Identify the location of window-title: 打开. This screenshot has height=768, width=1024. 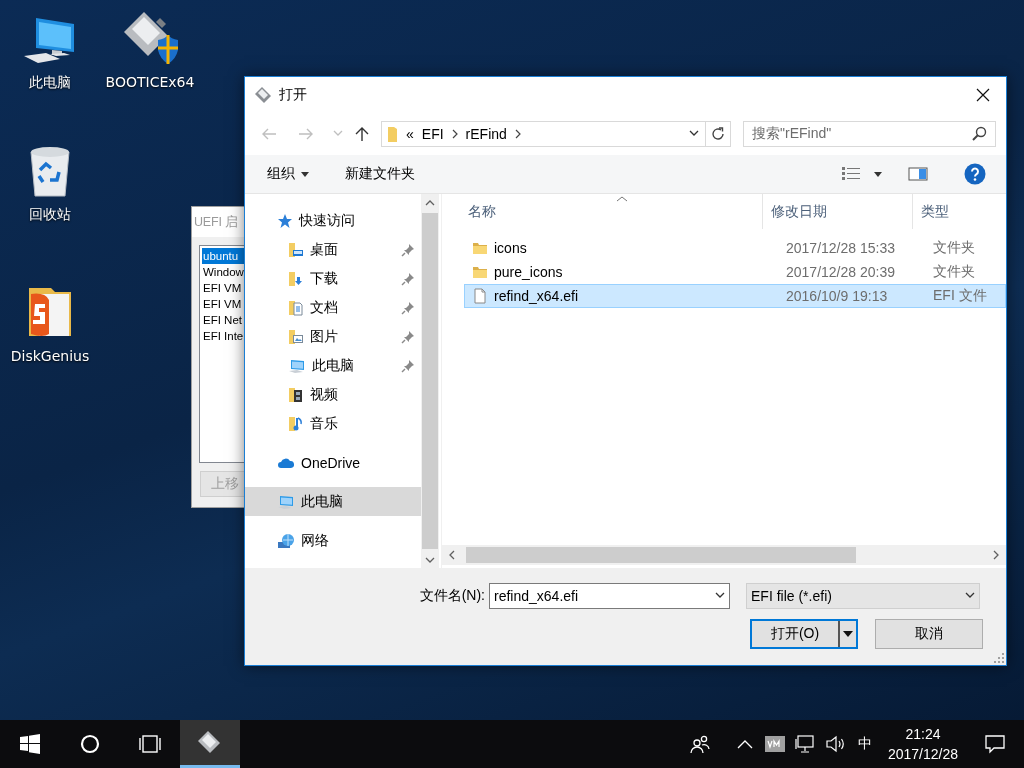
(293, 95).